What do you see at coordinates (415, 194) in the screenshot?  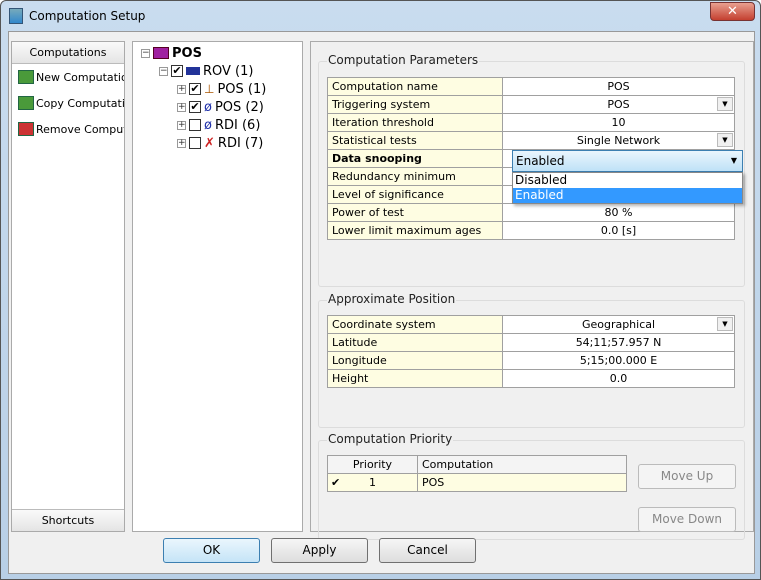 I see `param-label: Level of significance` at bounding box center [415, 194].